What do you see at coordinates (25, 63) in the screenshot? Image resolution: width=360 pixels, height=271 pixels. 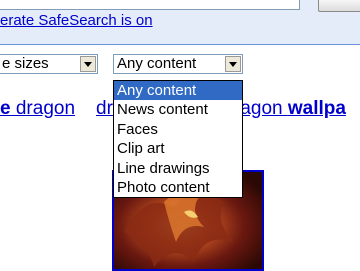 I see `size-filter-value: e sizes` at bounding box center [25, 63].